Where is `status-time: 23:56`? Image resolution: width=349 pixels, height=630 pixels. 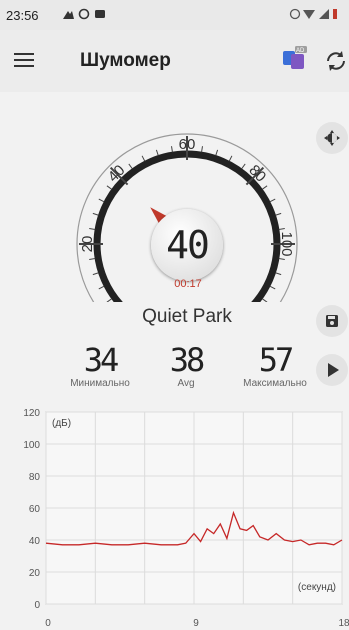
status-time: 23:56 is located at coordinates (22, 15).